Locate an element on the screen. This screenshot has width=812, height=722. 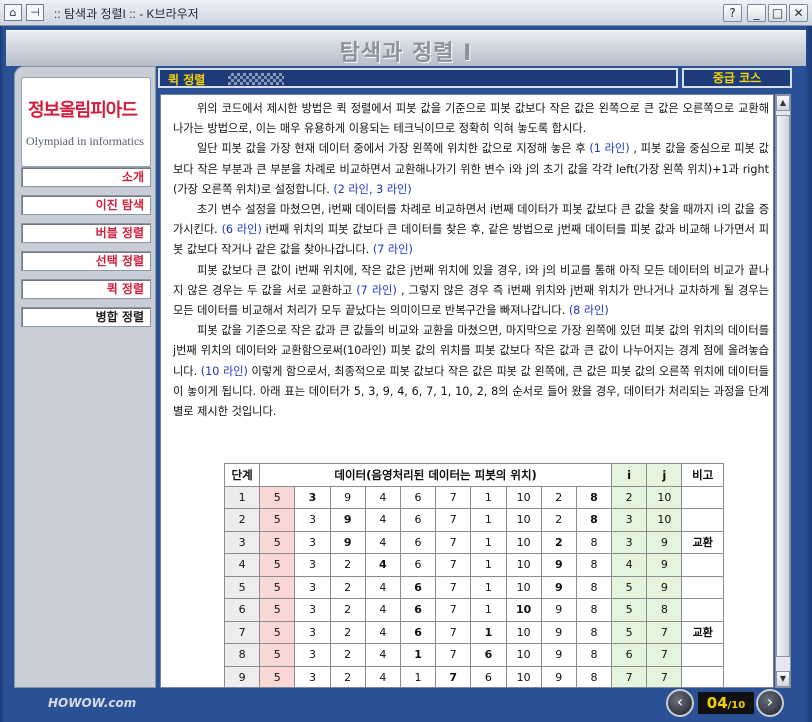
logo-english-text: Olympiad in informatics is located at coordinates (85, 141).